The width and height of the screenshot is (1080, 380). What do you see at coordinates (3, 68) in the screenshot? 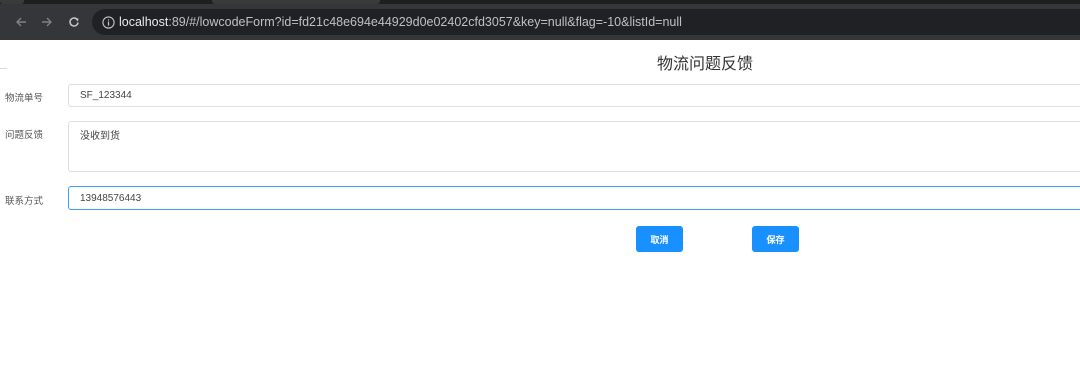
I see `sidebar-edge` at bounding box center [3, 68].